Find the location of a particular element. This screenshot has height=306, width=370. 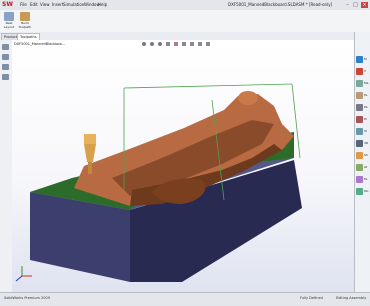

scene-icon is located at coordinates (208, 44).